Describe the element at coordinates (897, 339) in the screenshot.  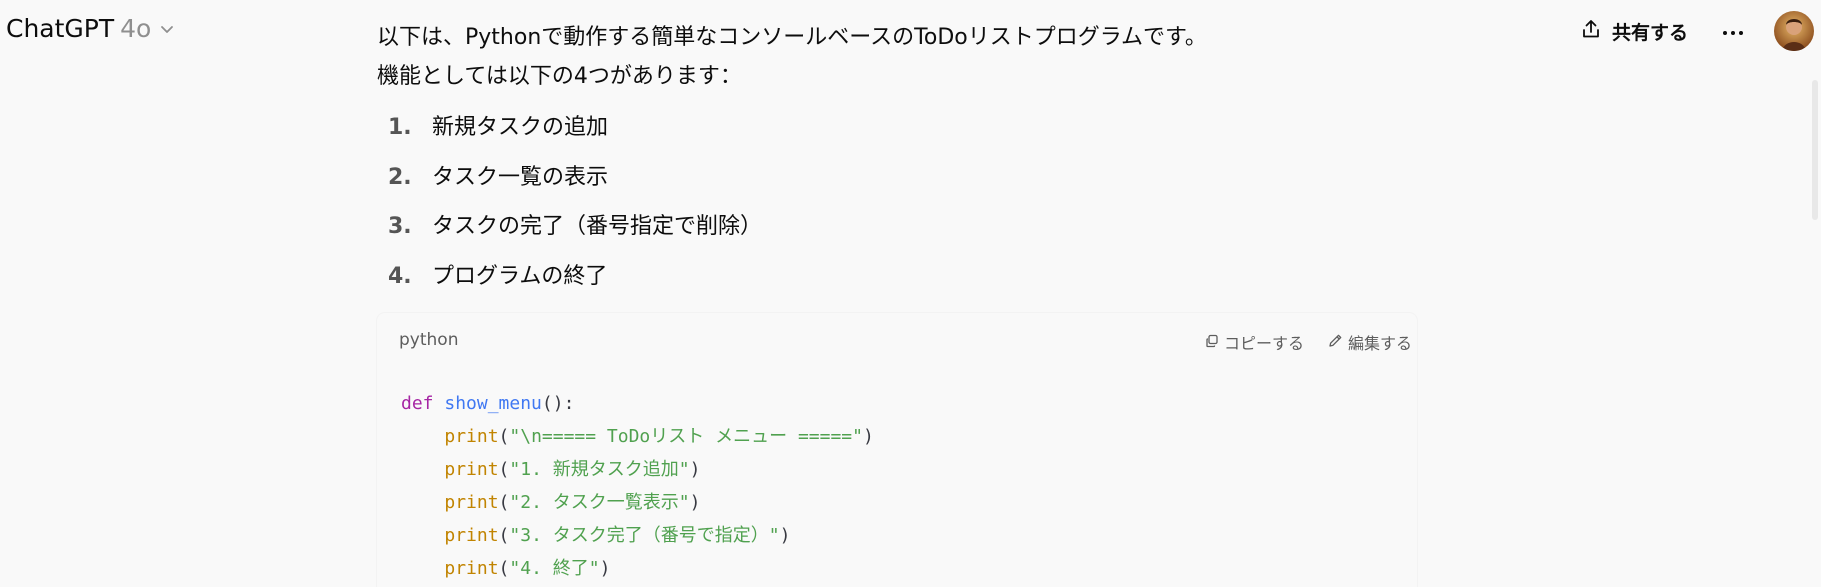
I see `code-block-header: python コピーする 編集する` at that location.